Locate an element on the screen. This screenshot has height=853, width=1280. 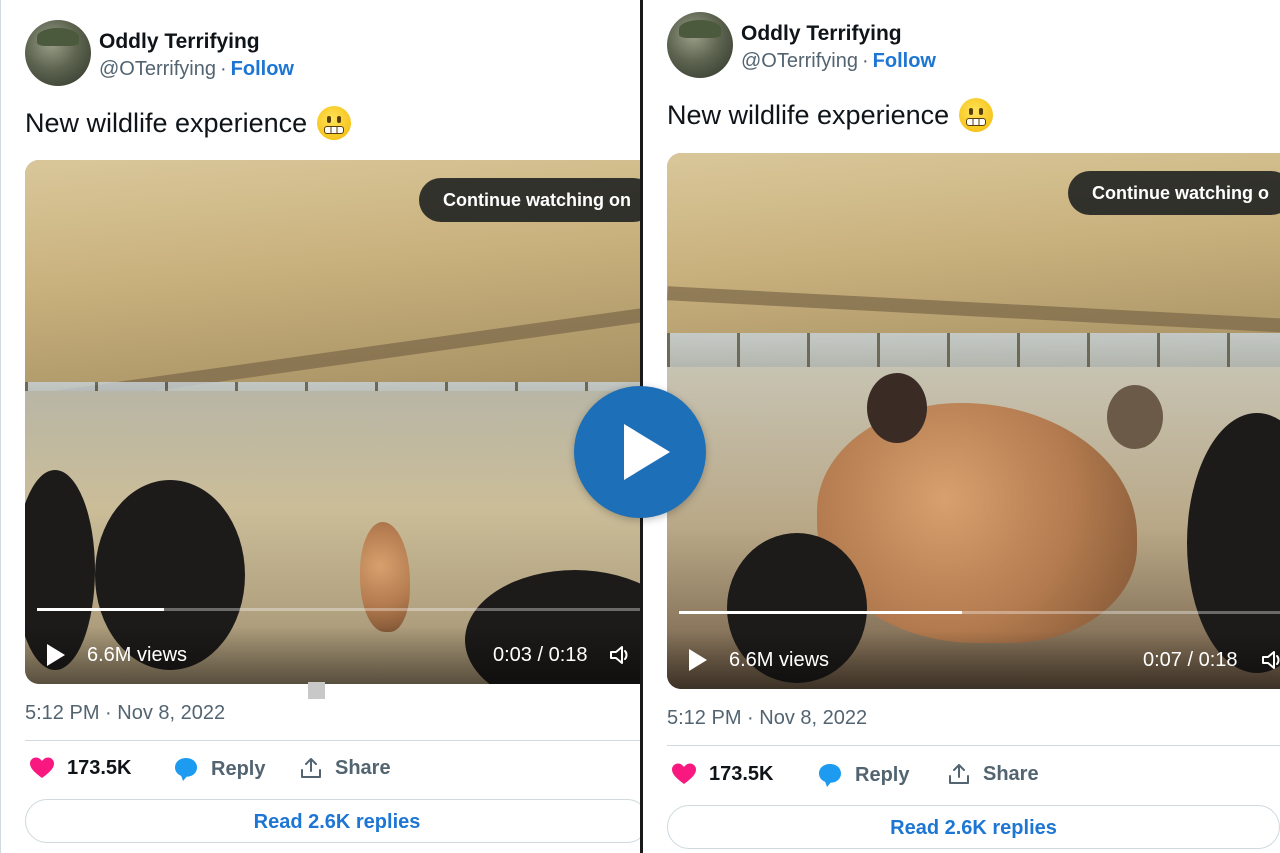
video-time: 0:07 / 0:18 is located at coordinates (1190, 660).